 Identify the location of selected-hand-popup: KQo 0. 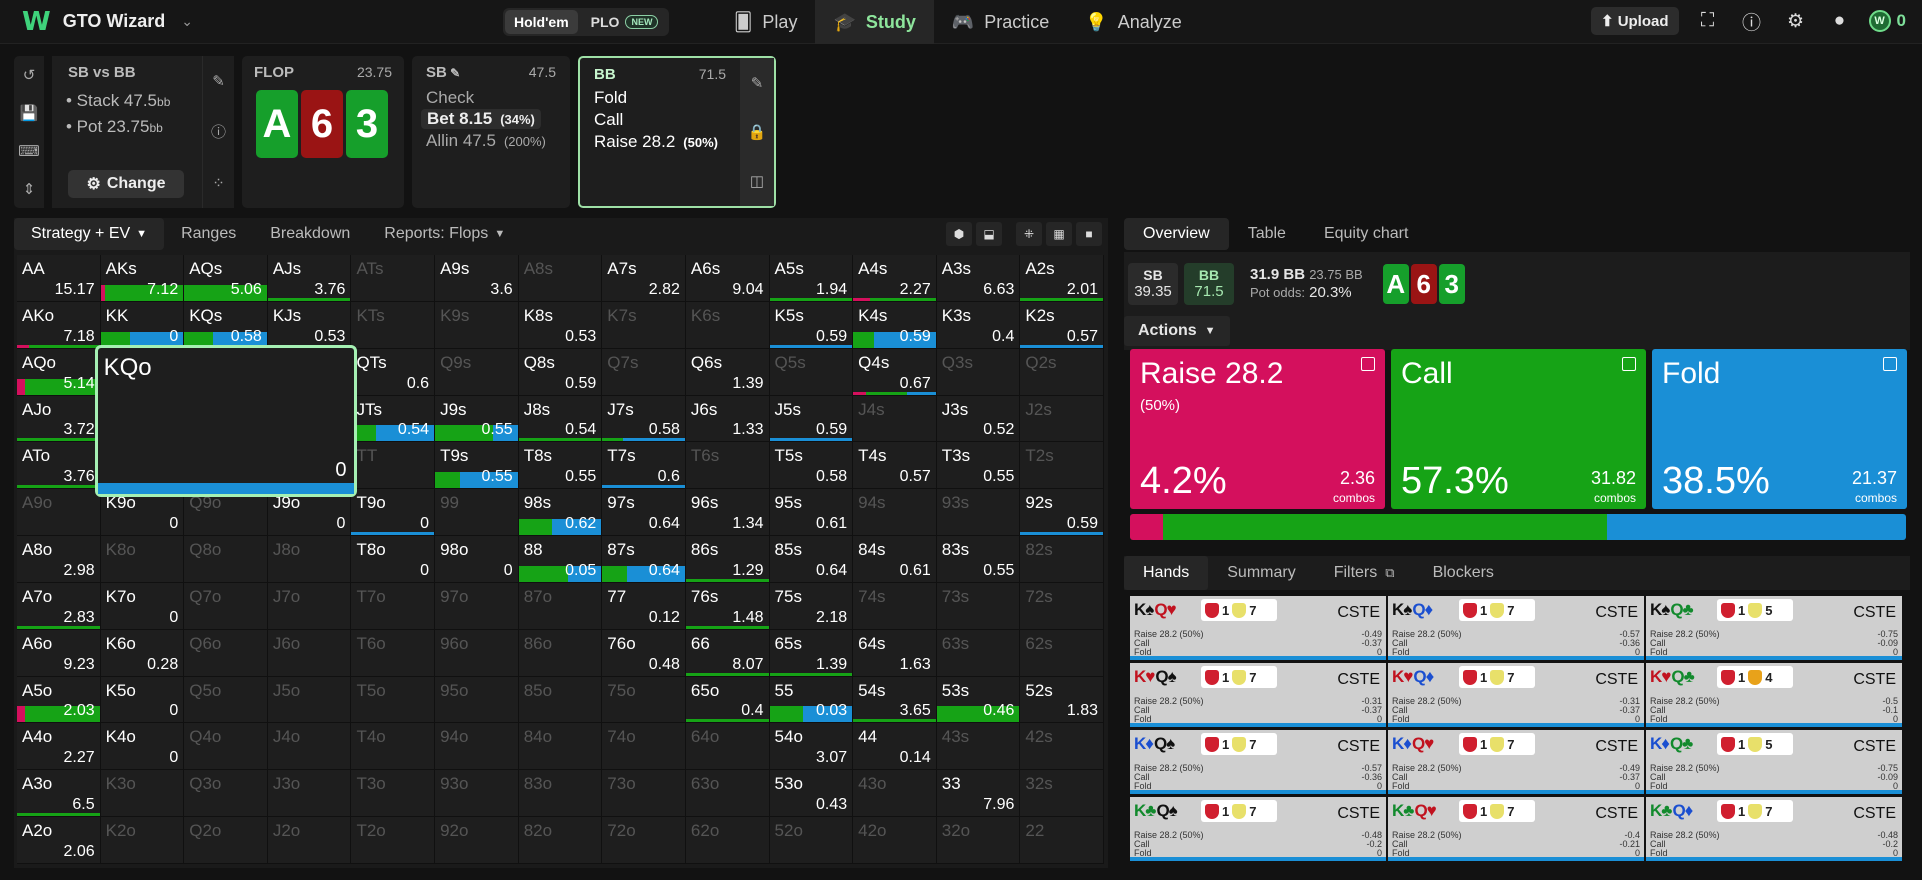
(226, 421).